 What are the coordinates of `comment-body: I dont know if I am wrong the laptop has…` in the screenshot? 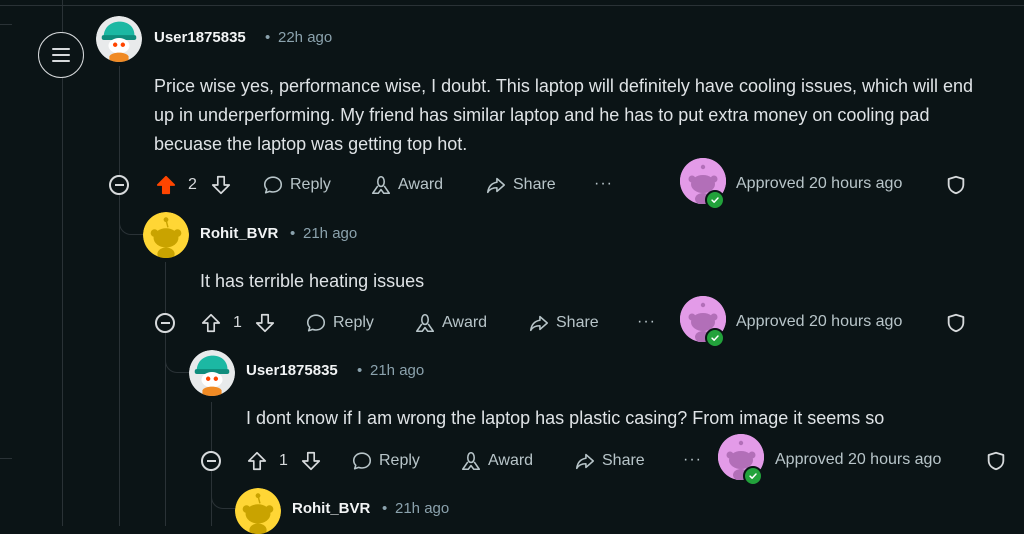 It's located at (565, 418).